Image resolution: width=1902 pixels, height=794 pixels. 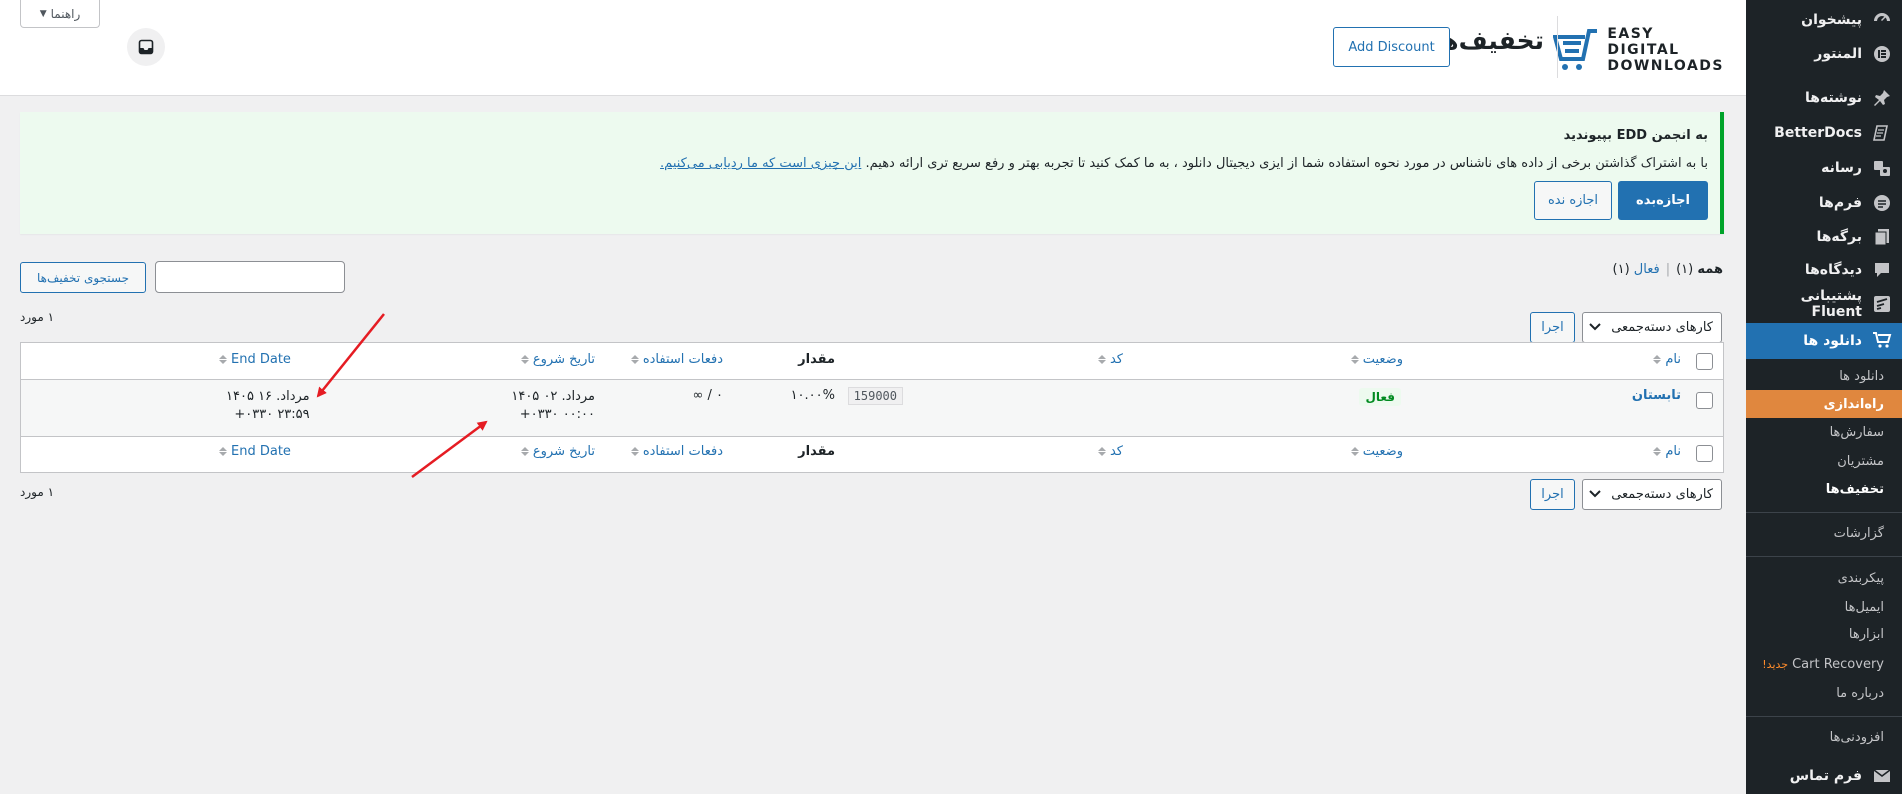 I want to click on menu-label: دیدگاه‌ها, so click(x=1833, y=270).